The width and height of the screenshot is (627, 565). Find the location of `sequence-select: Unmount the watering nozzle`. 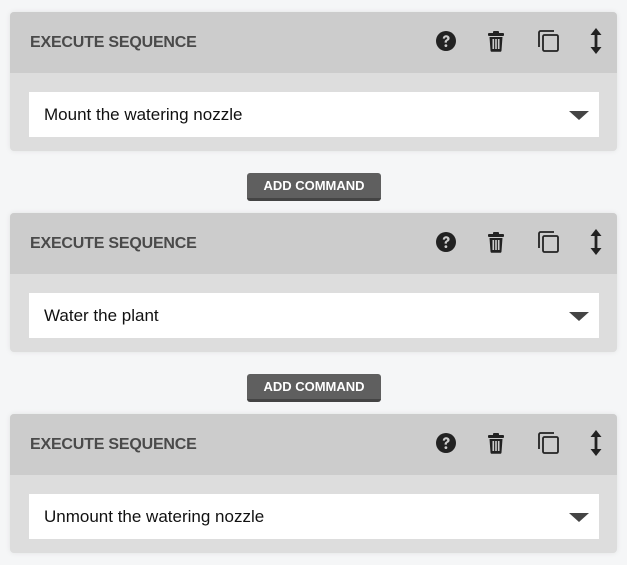

sequence-select: Unmount the watering nozzle is located at coordinates (314, 516).